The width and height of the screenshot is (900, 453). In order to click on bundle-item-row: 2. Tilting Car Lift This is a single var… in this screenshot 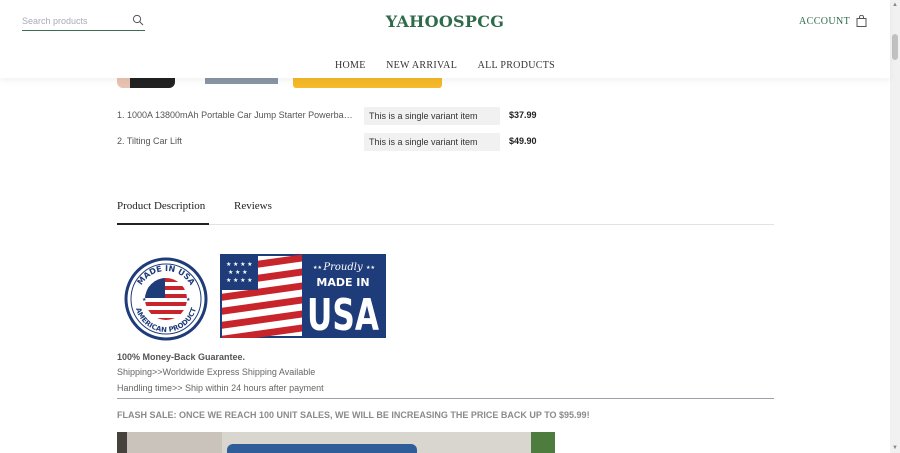, I will do `click(332, 142)`.